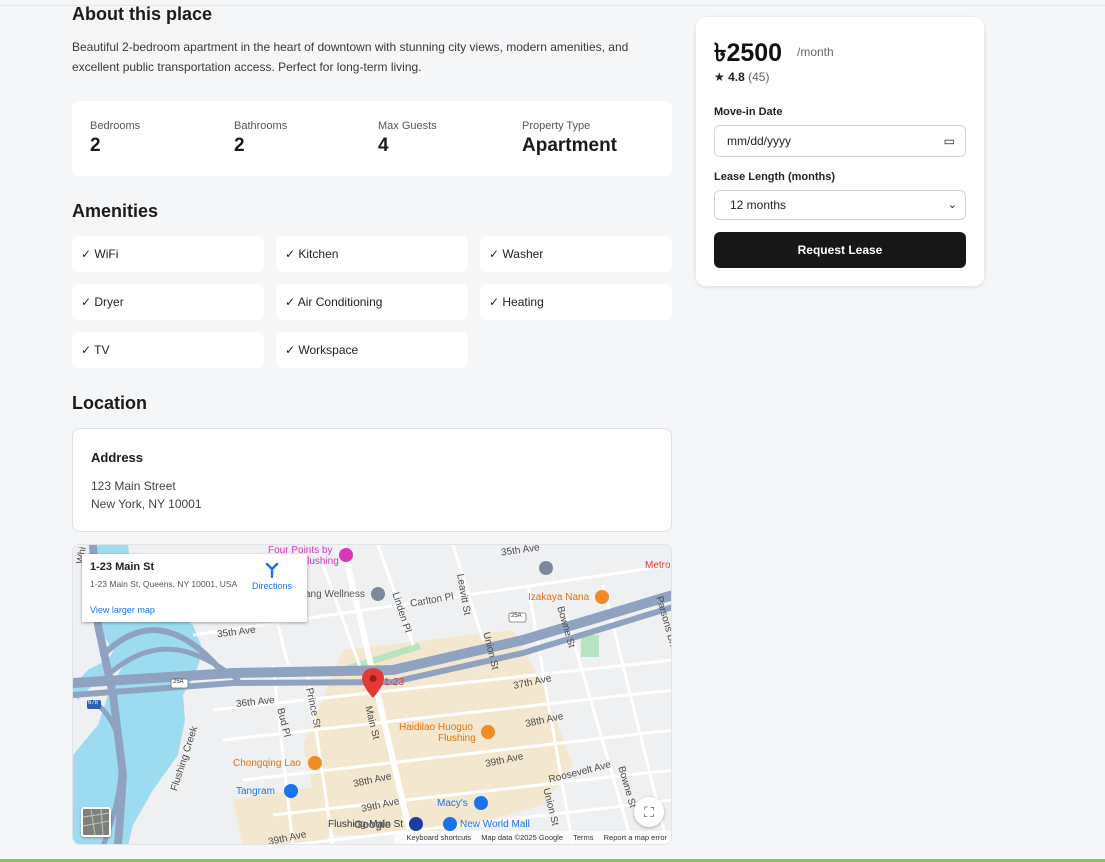  I want to click on stat-label: Property Type, so click(556, 126).